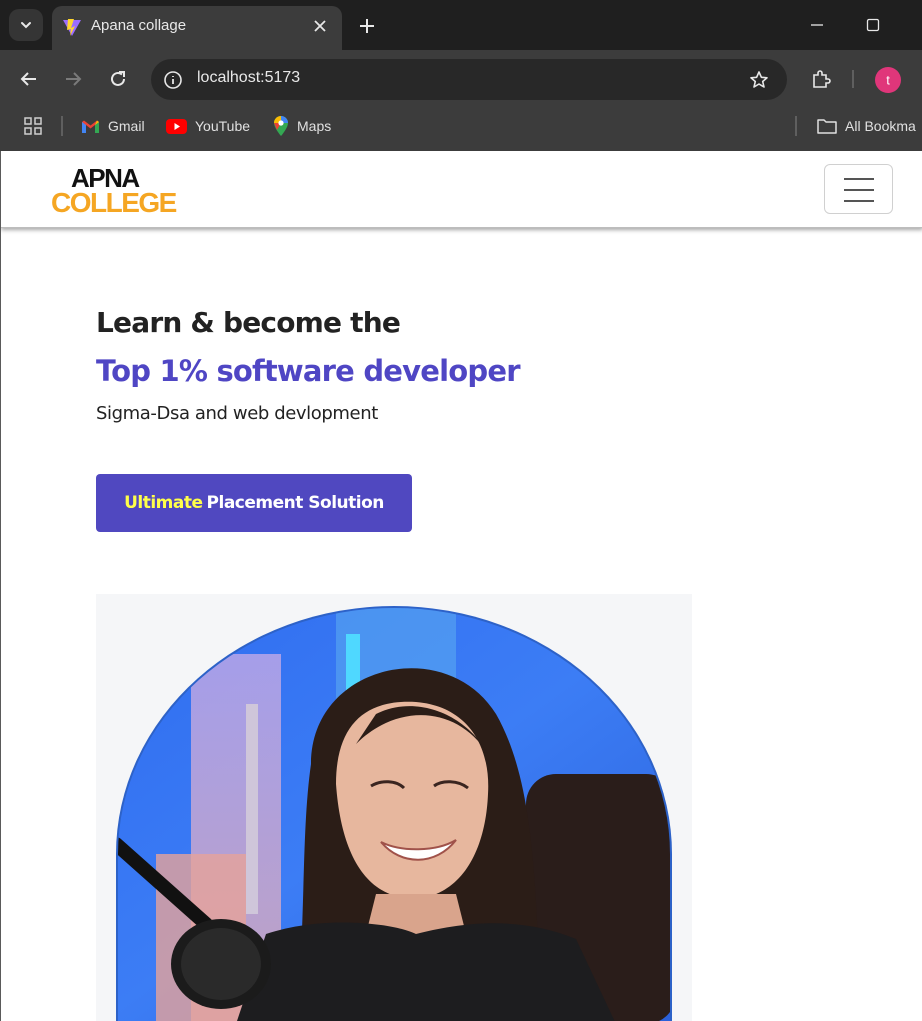 The width and height of the screenshot is (922, 1021). What do you see at coordinates (248, 322) in the screenshot?
I see `hero-heading: Learn & become the` at bounding box center [248, 322].